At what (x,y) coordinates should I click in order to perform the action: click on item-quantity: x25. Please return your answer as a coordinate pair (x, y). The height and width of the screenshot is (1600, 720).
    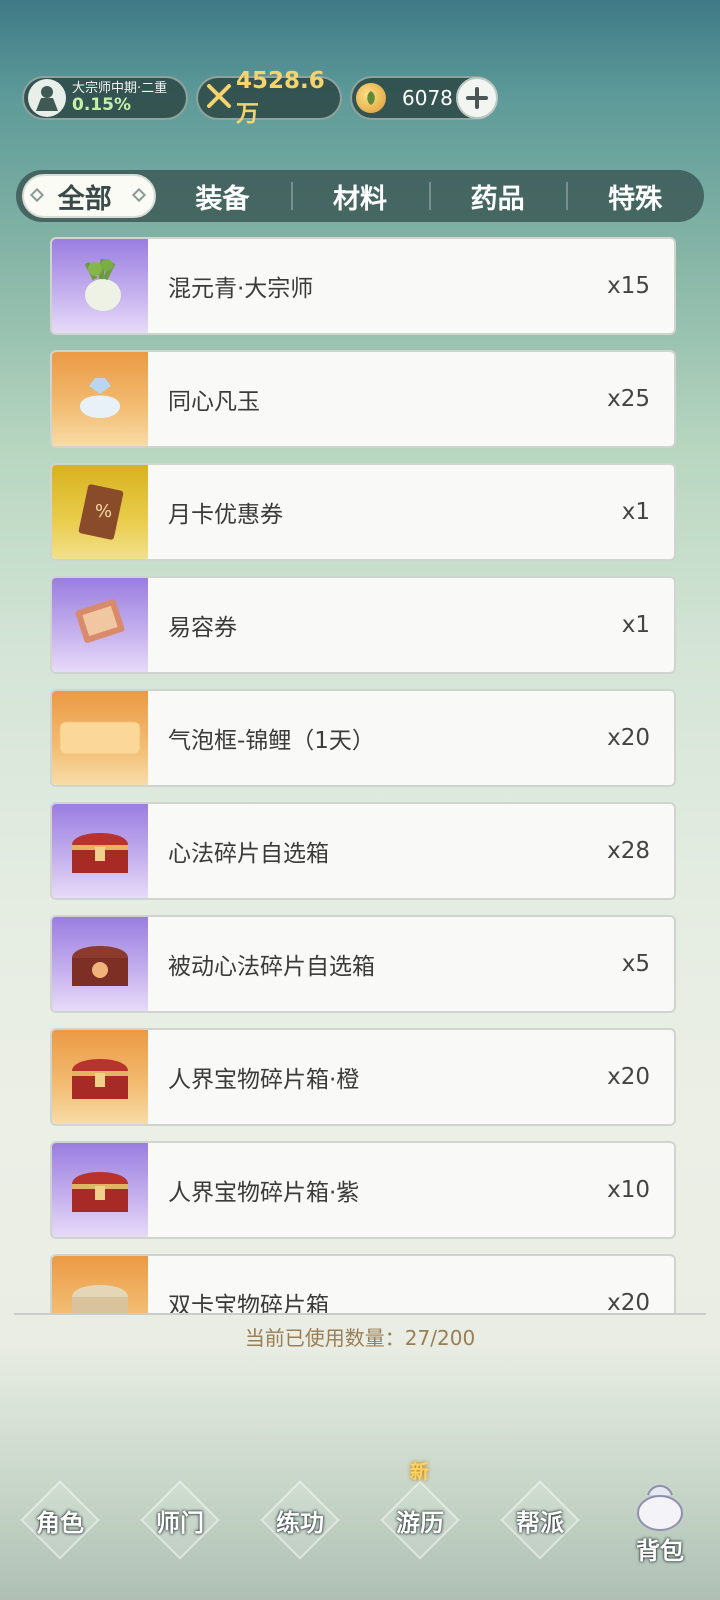
    Looking at the image, I should click on (628, 399).